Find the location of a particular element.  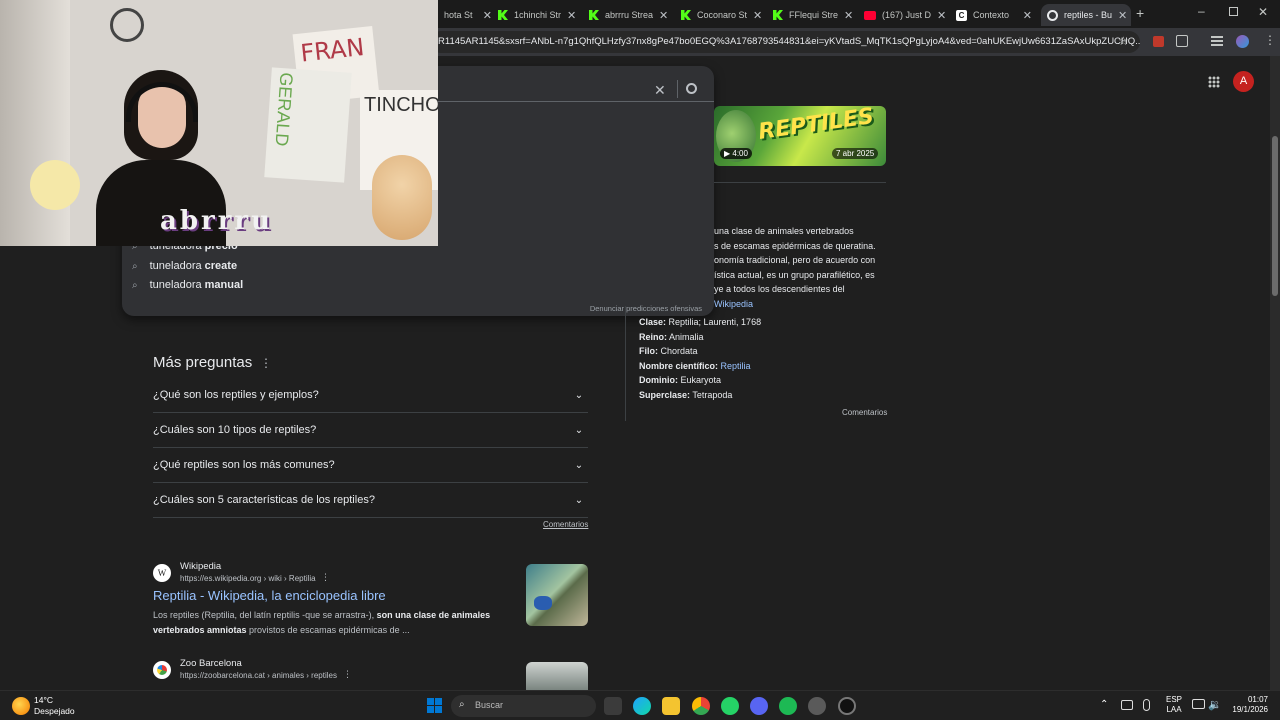

reading-list-icon is located at coordinates (1217, 37).